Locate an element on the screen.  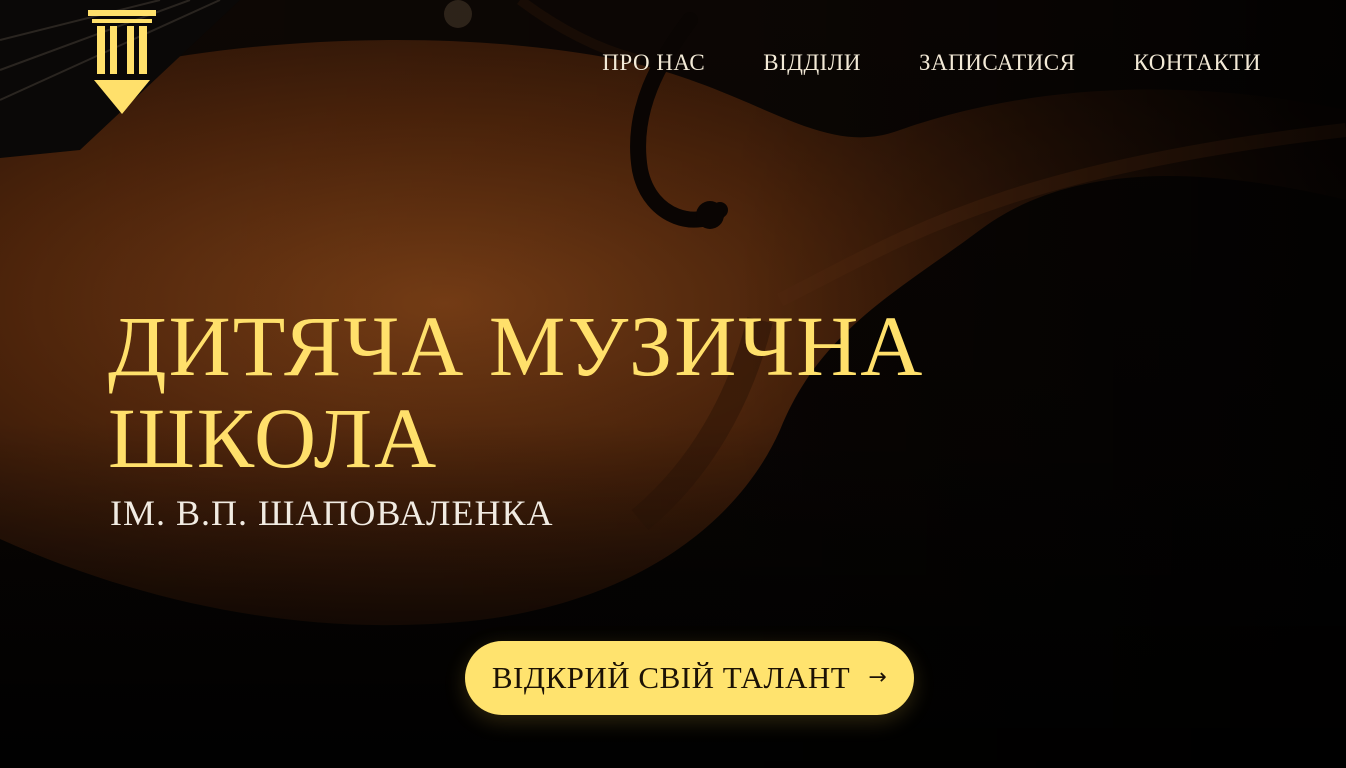
arrow-right-icon: → is located at coordinates (878, 677).